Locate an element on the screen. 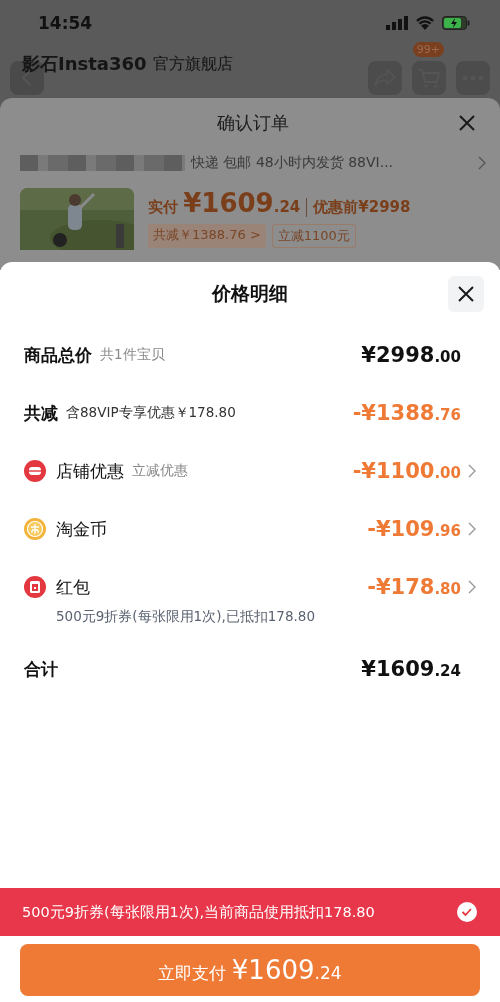 The image size is (500, 1002). row-detail: 500元9折券(每张限用1次),已抵扣178.80 is located at coordinates (186, 617).